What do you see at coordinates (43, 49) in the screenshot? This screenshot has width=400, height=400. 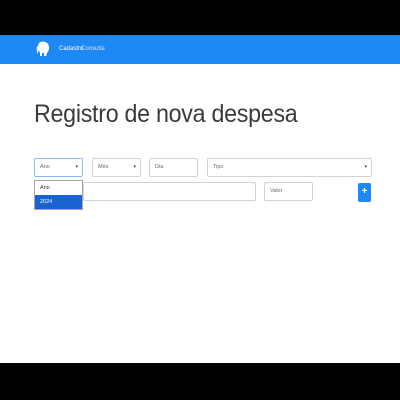 I see `elephant-logo-icon` at bounding box center [43, 49].